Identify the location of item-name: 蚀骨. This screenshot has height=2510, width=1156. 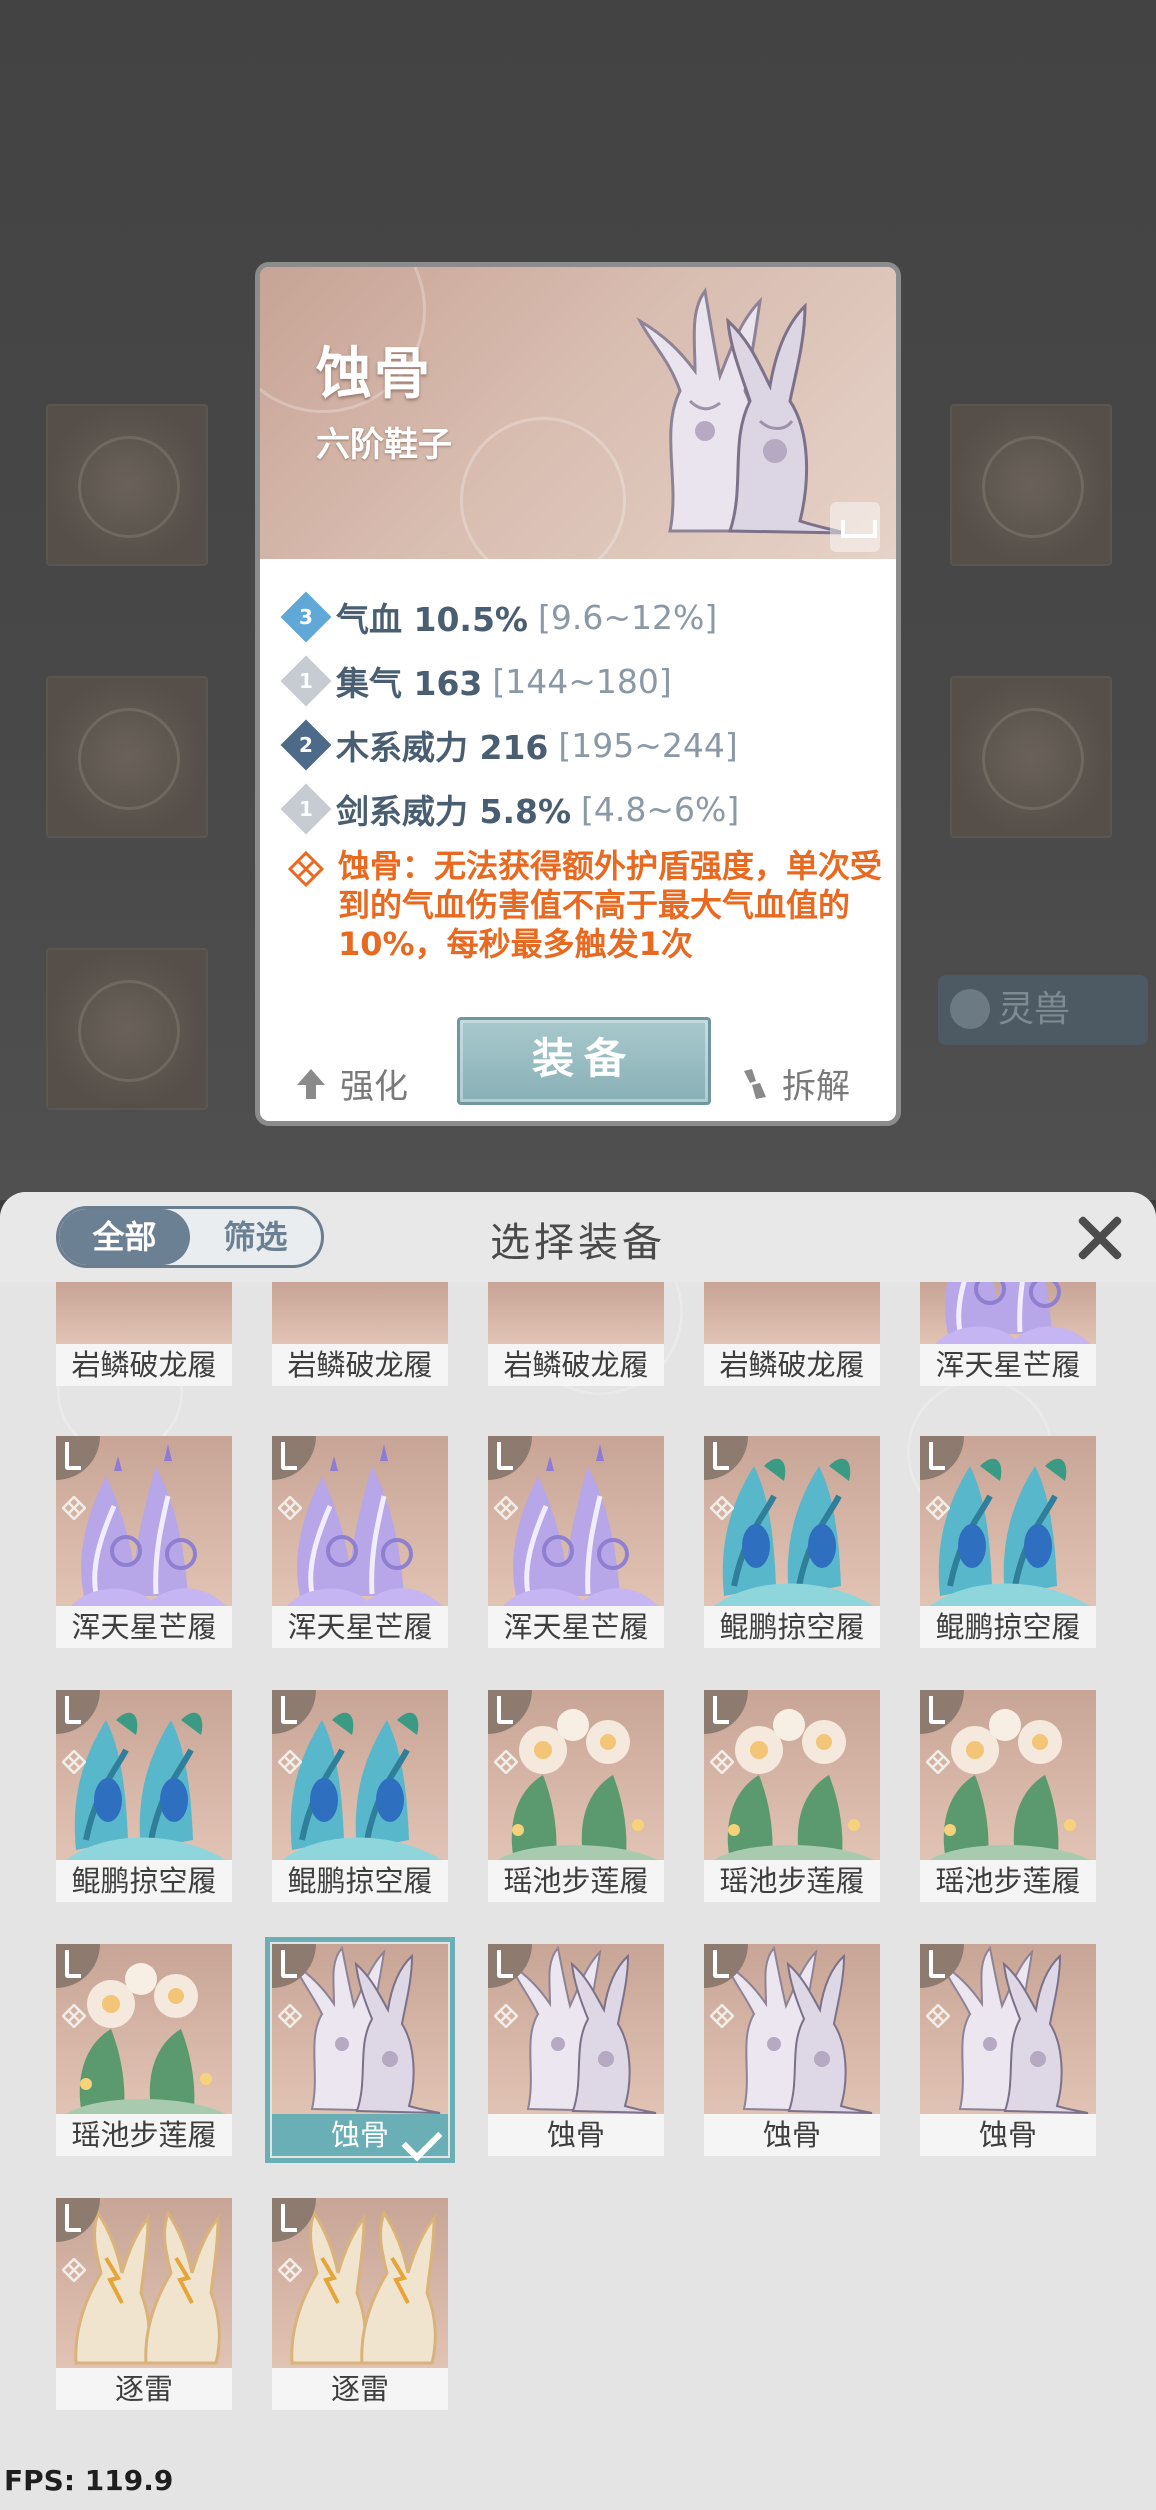
(374, 374).